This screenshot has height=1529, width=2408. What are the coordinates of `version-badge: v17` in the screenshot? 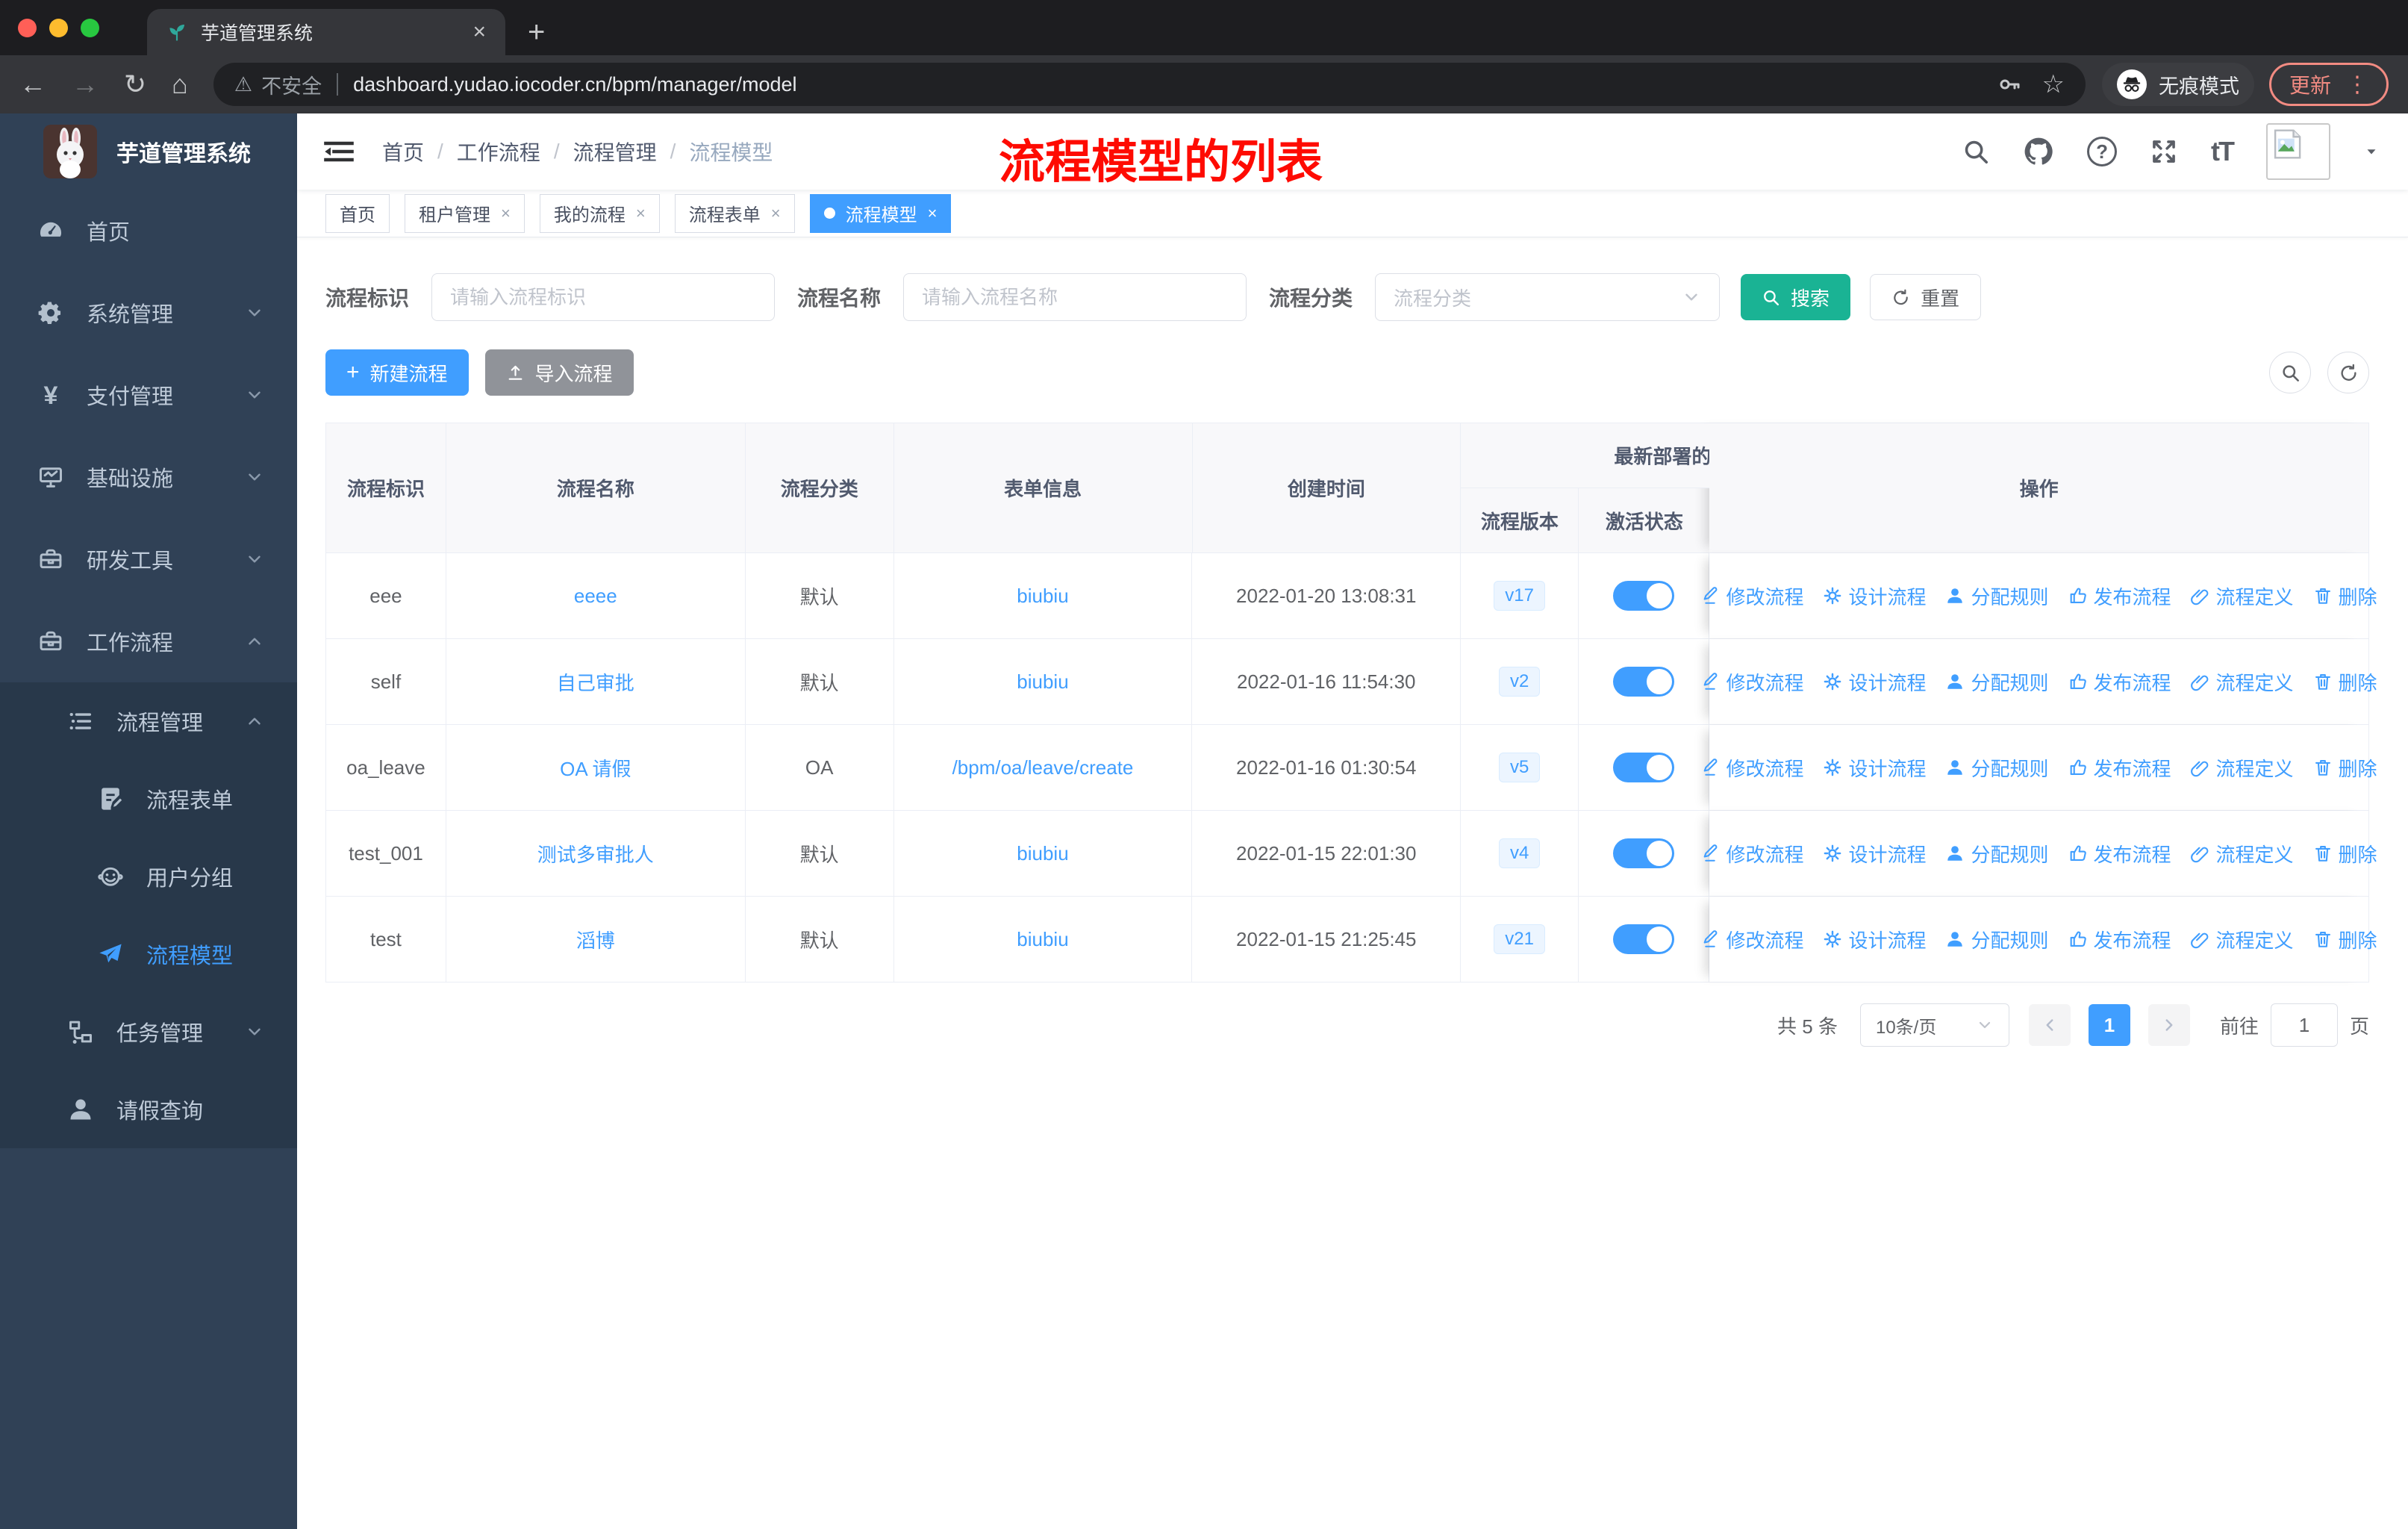 It's located at (1519, 596).